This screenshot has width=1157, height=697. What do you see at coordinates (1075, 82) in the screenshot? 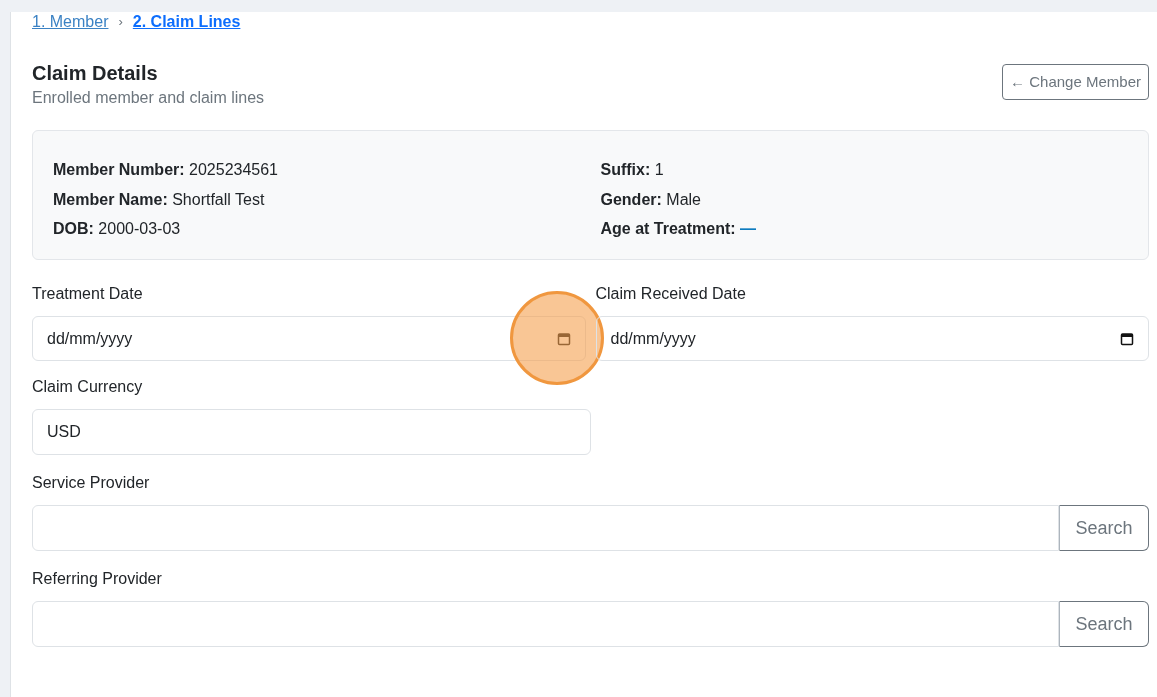
I see `change-member-button: ← Change Member` at bounding box center [1075, 82].